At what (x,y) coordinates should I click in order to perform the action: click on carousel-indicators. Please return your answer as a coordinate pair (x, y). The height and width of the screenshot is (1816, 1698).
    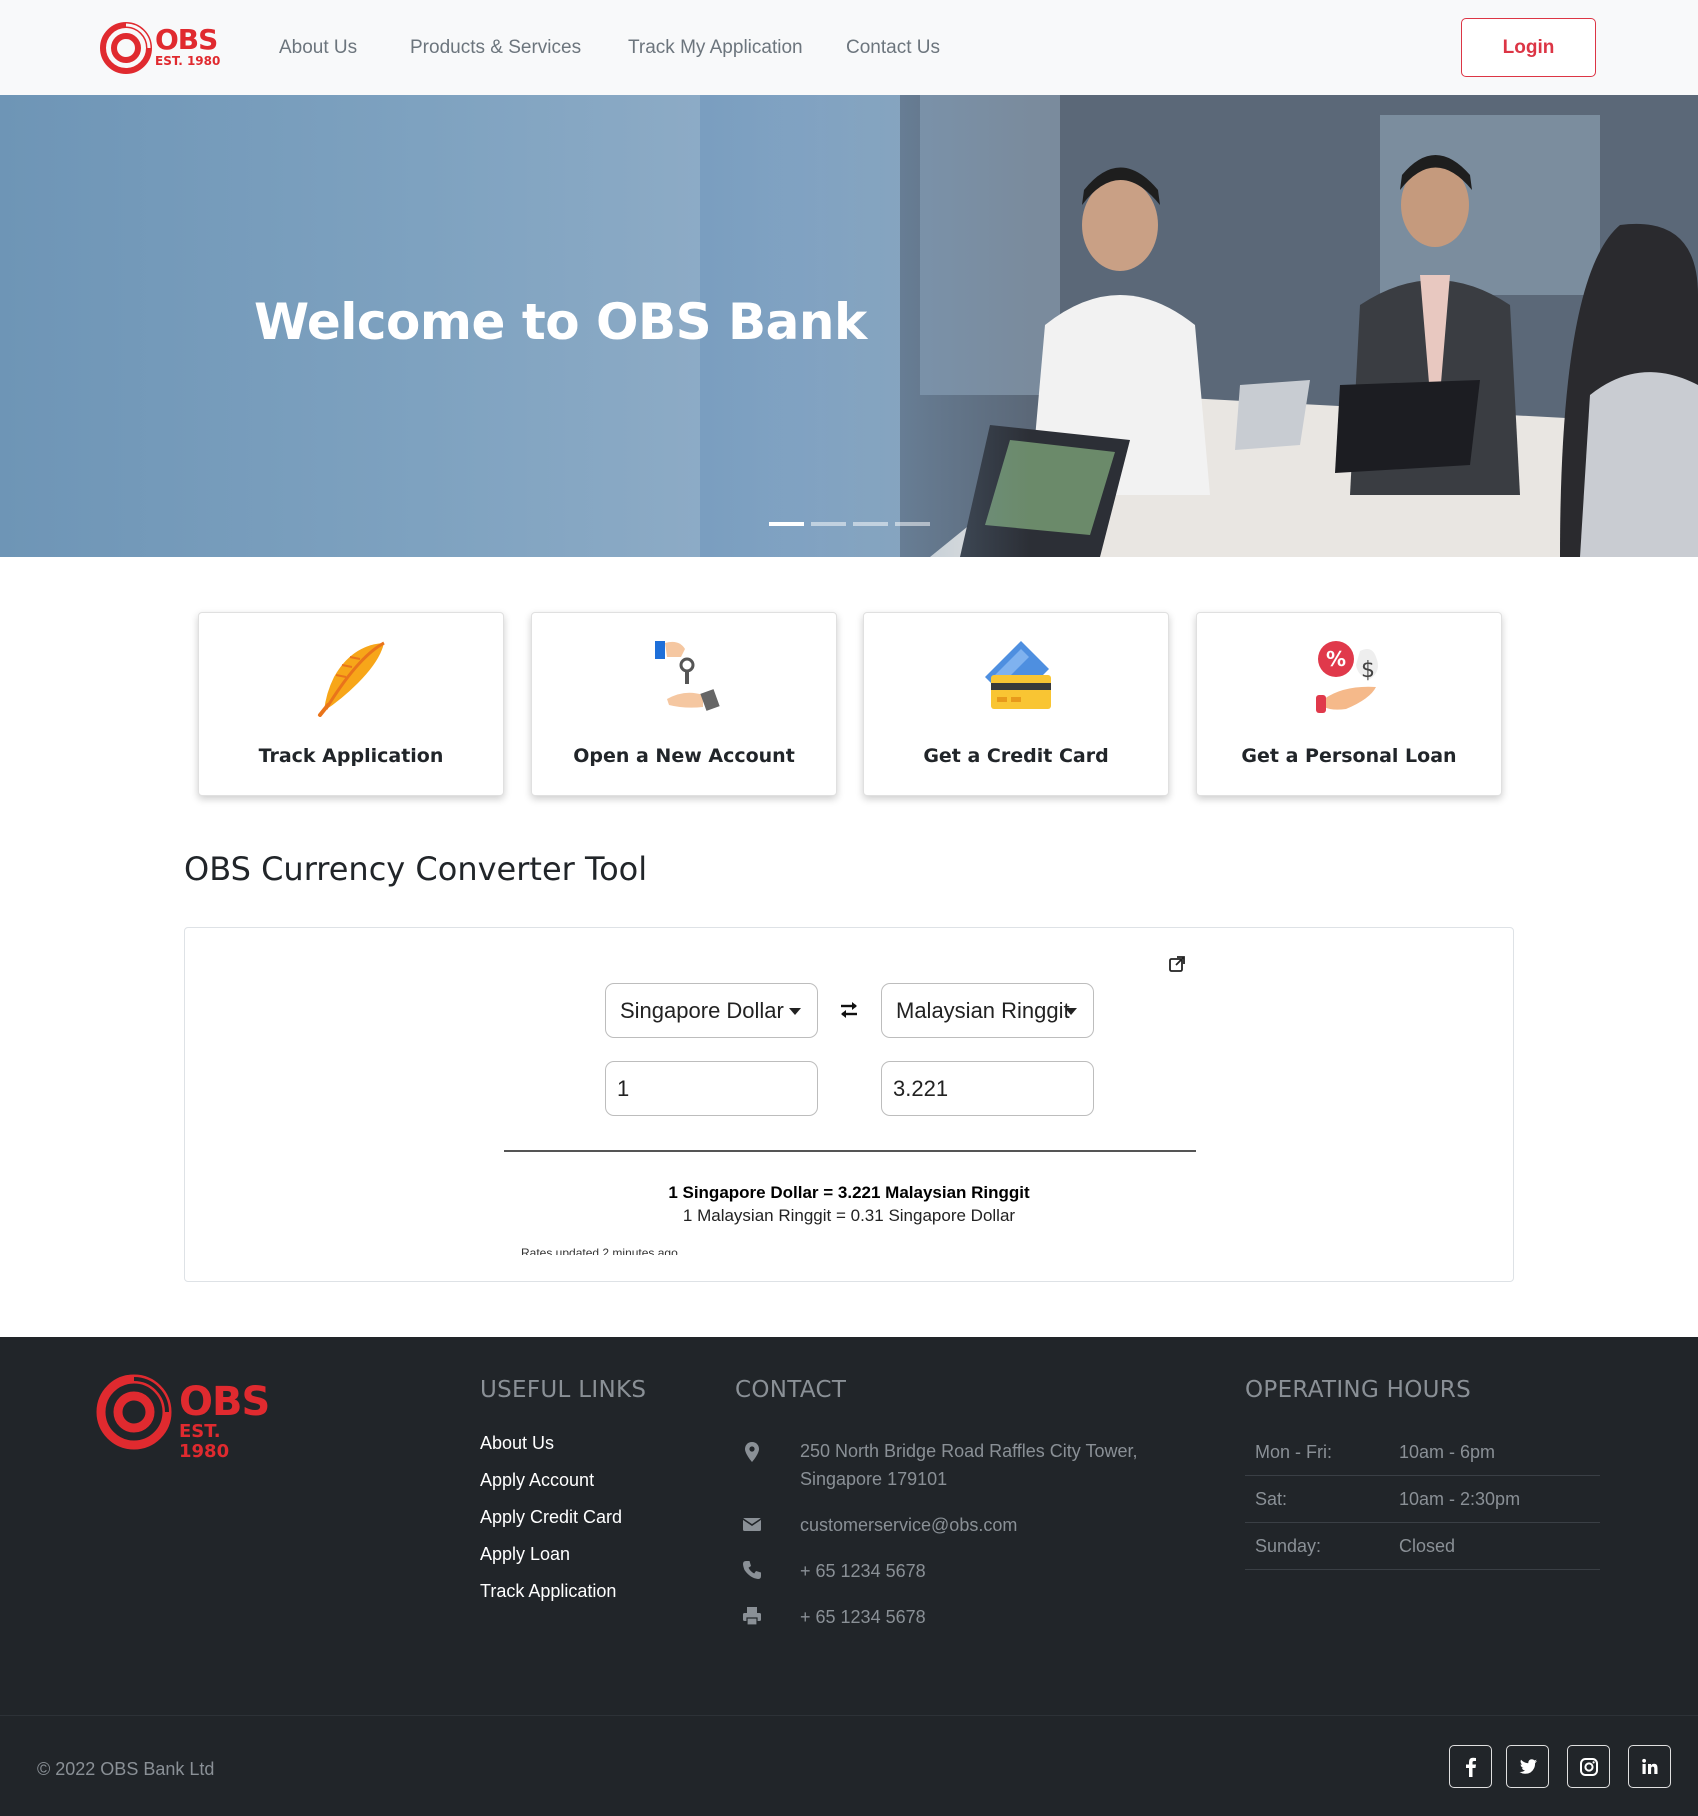
    Looking at the image, I should click on (849, 524).